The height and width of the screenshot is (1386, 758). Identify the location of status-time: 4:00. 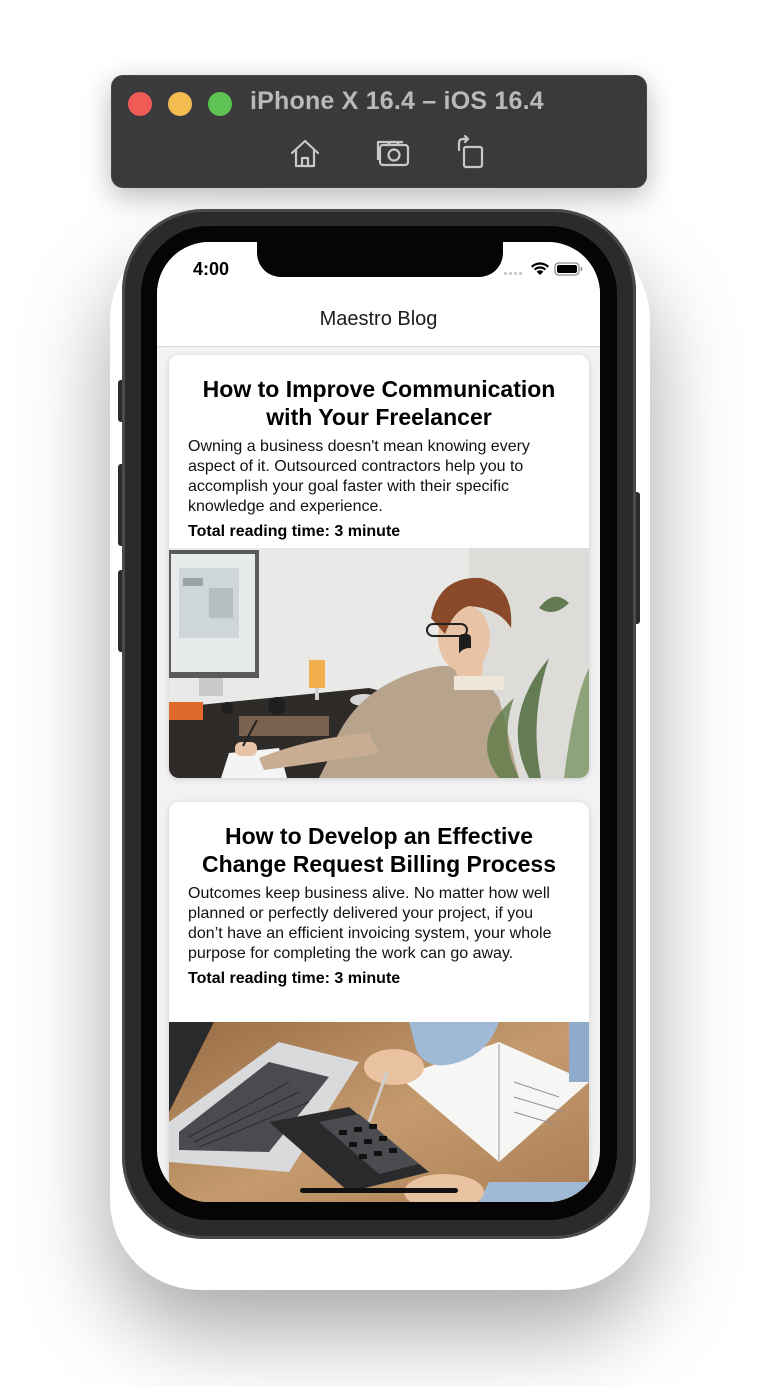
(211, 269).